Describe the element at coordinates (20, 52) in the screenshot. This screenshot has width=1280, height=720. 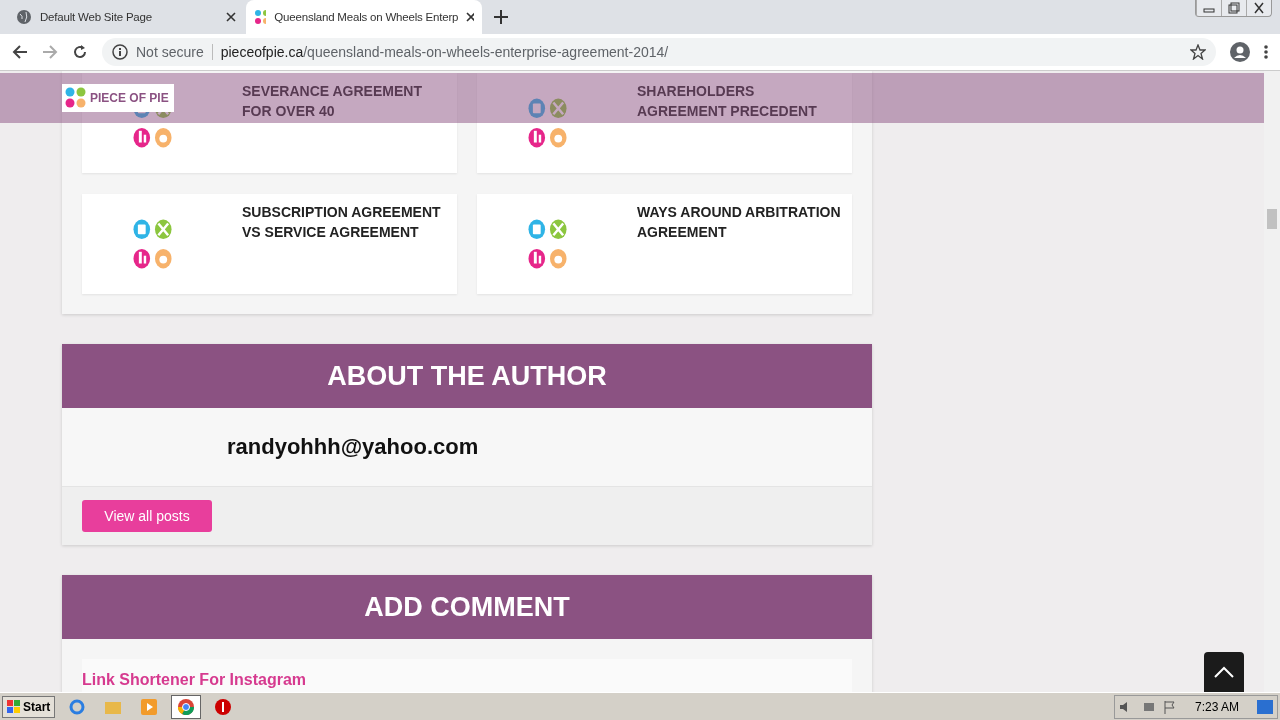
I see `back-icon` at that location.